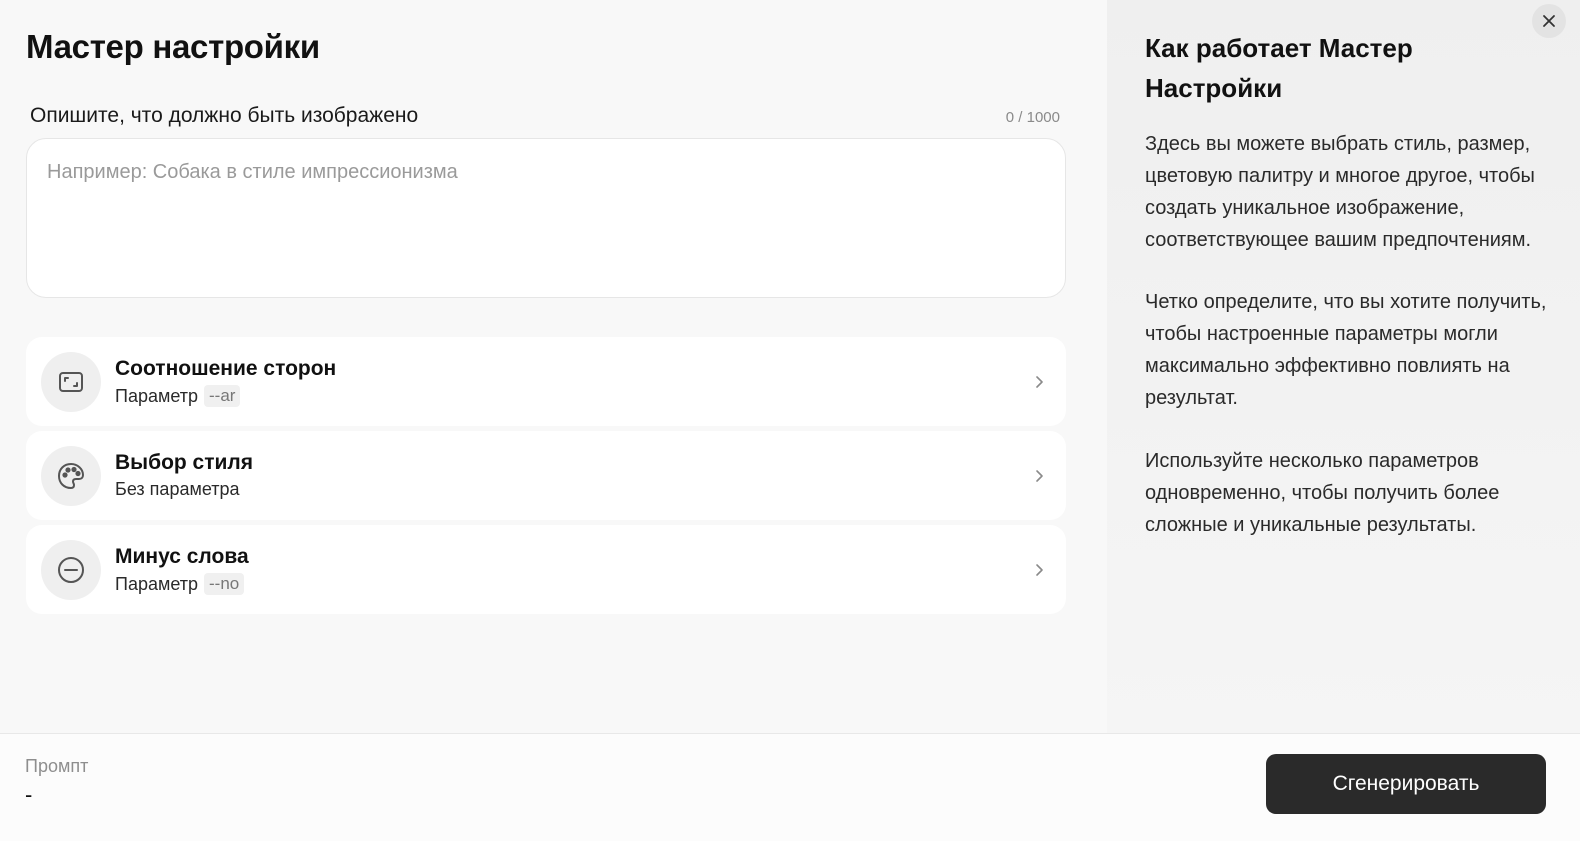  What do you see at coordinates (546, 475) in the screenshot?
I see `option-style: Выбор стиля Без параметра` at bounding box center [546, 475].